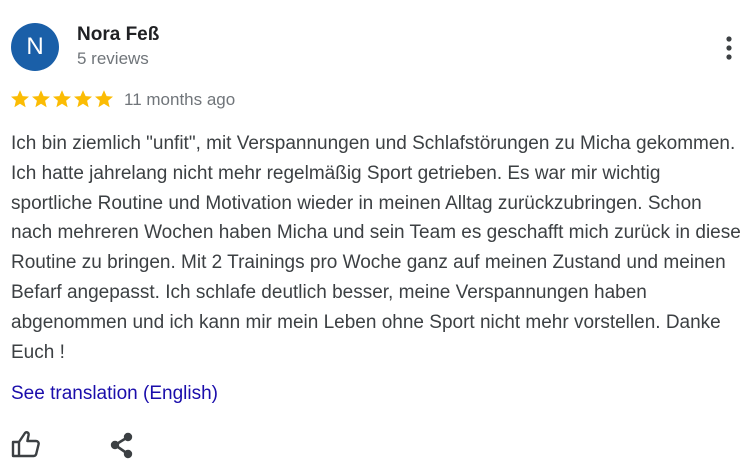  What do you see at coordinates (180, 99) in the screenshot?
I see `review-time: 11 months ago` at bounding box center [180, 99].